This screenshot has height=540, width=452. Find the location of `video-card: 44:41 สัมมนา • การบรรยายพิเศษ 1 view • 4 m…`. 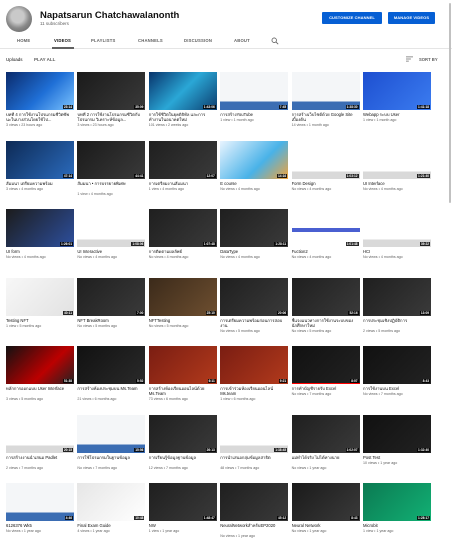

video-card: 44:41 สัมมนา • การบรรยายพิเศษ 1 view • 4 m… is located at coordinates (111, 173).